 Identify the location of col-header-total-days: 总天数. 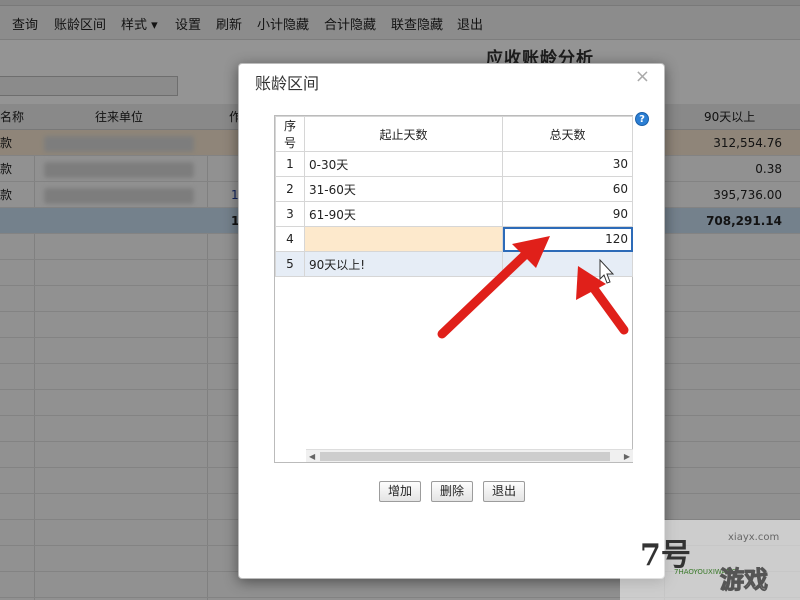
(567, 134).